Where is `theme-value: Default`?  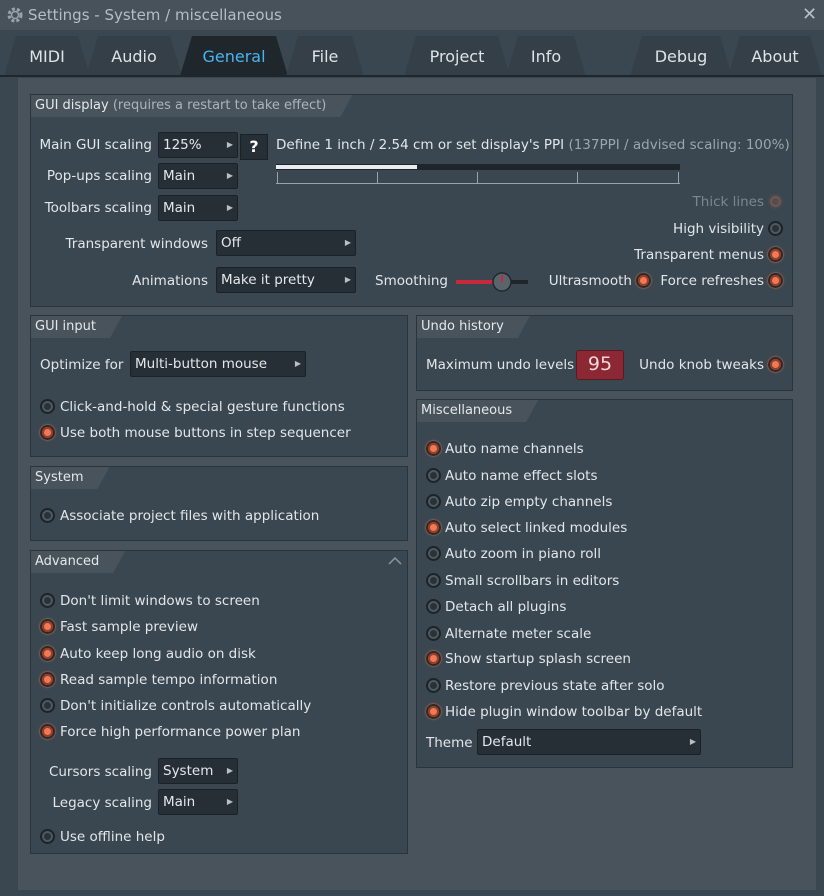
theme-value: Default is located at coordinates (507, 742).